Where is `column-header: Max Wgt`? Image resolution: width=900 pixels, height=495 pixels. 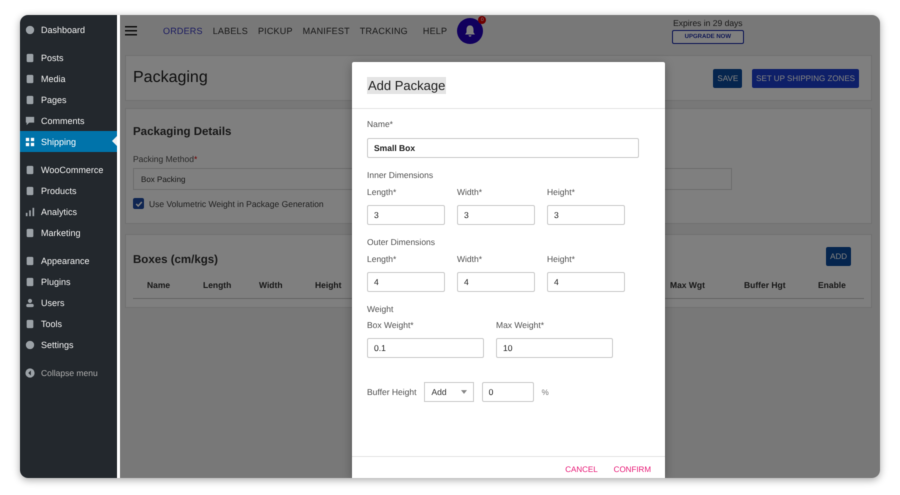 column-header: Max Wgt is located at coordinates (688, 285).